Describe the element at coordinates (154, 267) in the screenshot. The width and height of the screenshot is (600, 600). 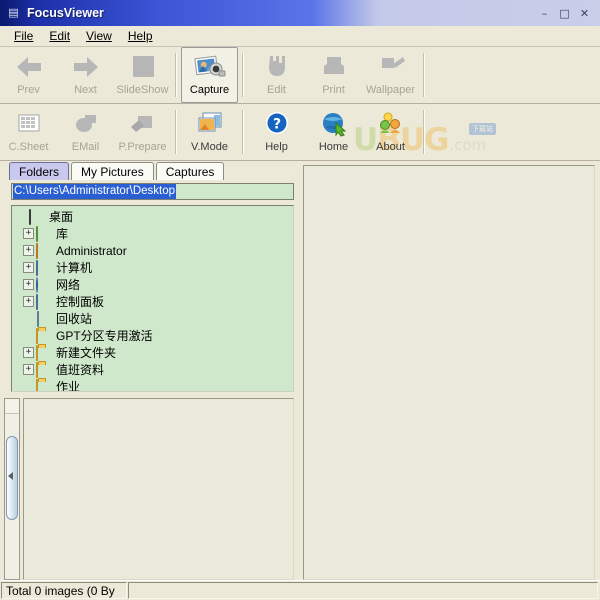
I see `tree-item-computer: + 计算机` at that location.